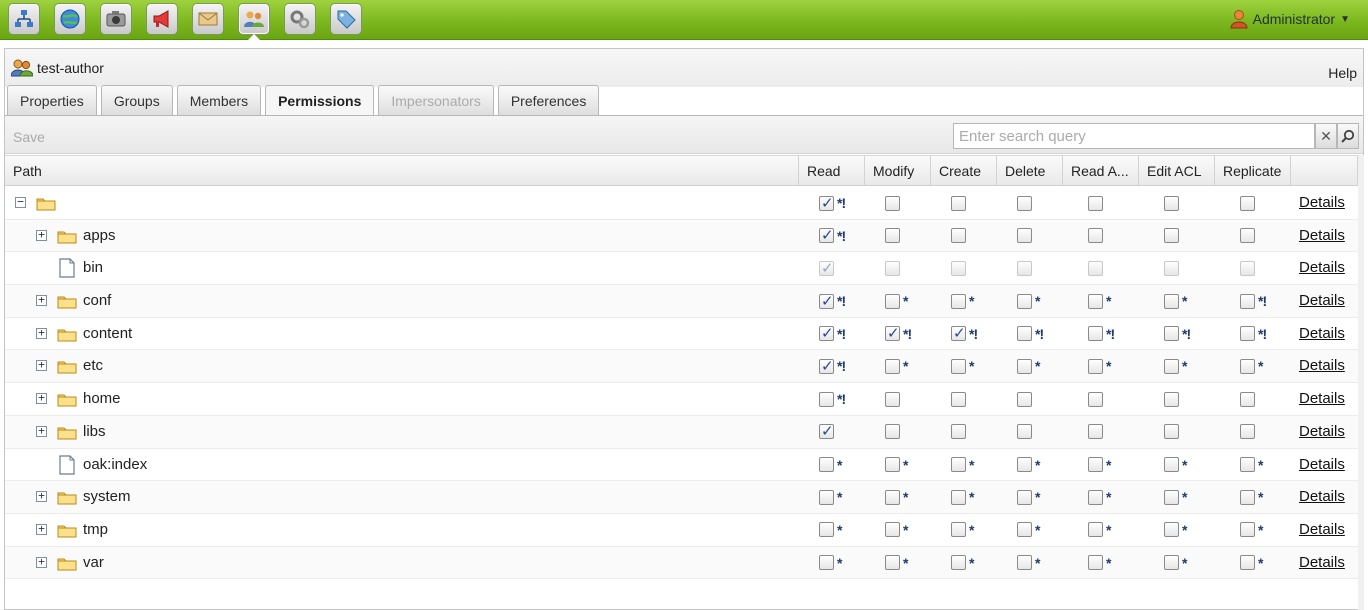  What do you see at coordinates (102, 398) in the screenshot?
I see `path-name: home` at bounding box center [102, 398].